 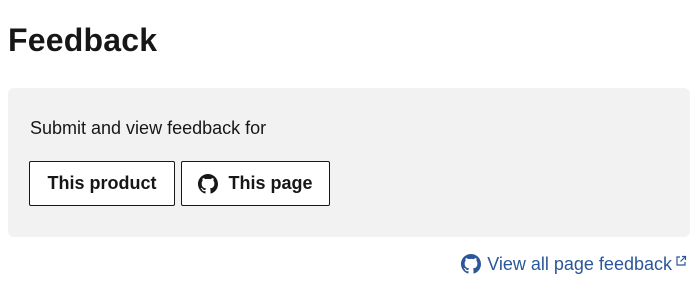 What do you see at coordinates (579, 264) in the screenshot?
I see `view-all-page-feedback-label: View all page feedback` at bounding box center [579, 264].